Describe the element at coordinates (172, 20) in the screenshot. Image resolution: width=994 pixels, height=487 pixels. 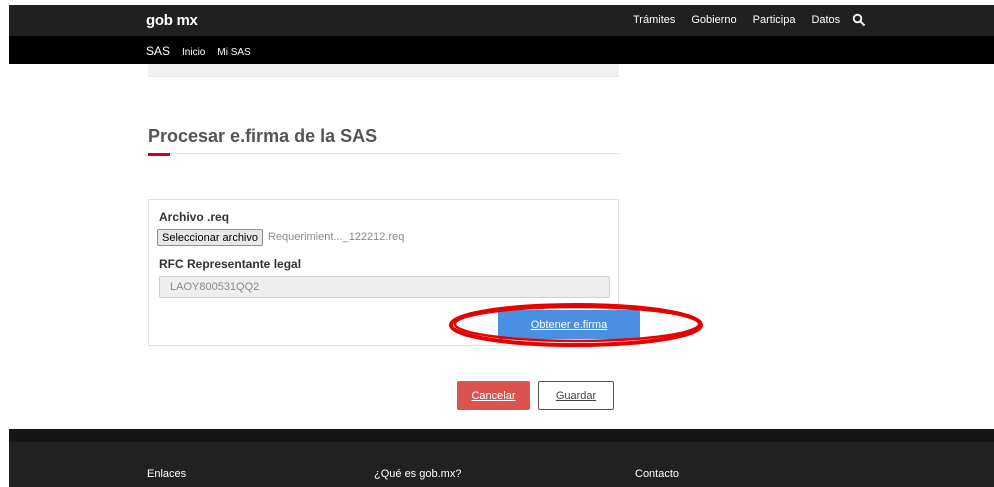
I see `gob-mx-logo: gob mx` at that location.